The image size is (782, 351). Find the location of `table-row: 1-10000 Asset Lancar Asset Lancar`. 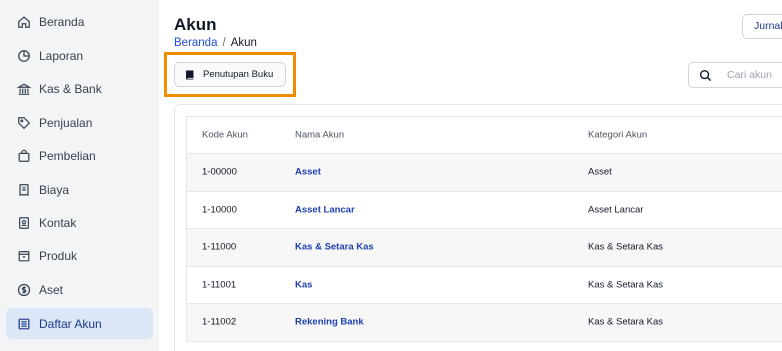

table-row: 1-10000 Asset Lancar Asset Lancar is located at coordinates (484, 210).